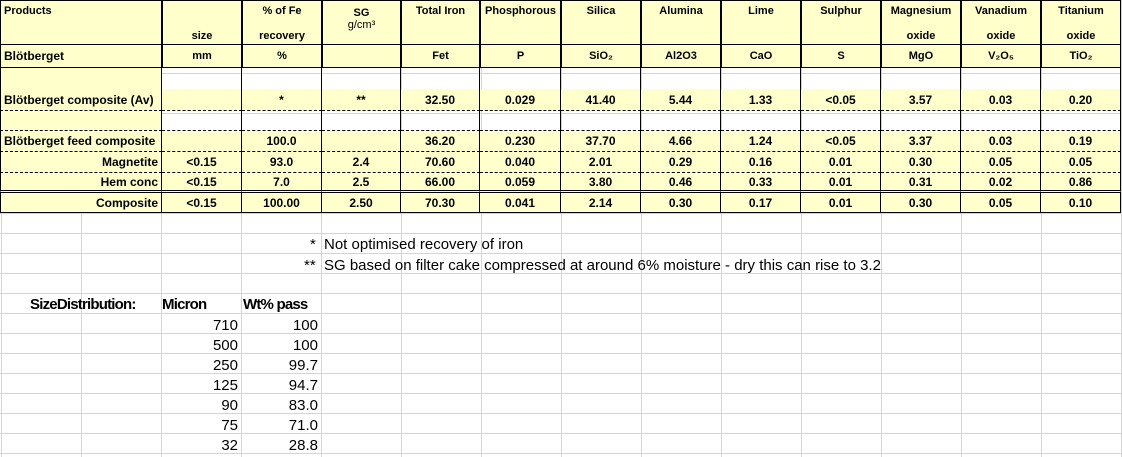 The image size is (1122, 457). Describe the element at coordinates (681, 56) in the screenshot. I see `units-alumina: Al2O3` at that location.